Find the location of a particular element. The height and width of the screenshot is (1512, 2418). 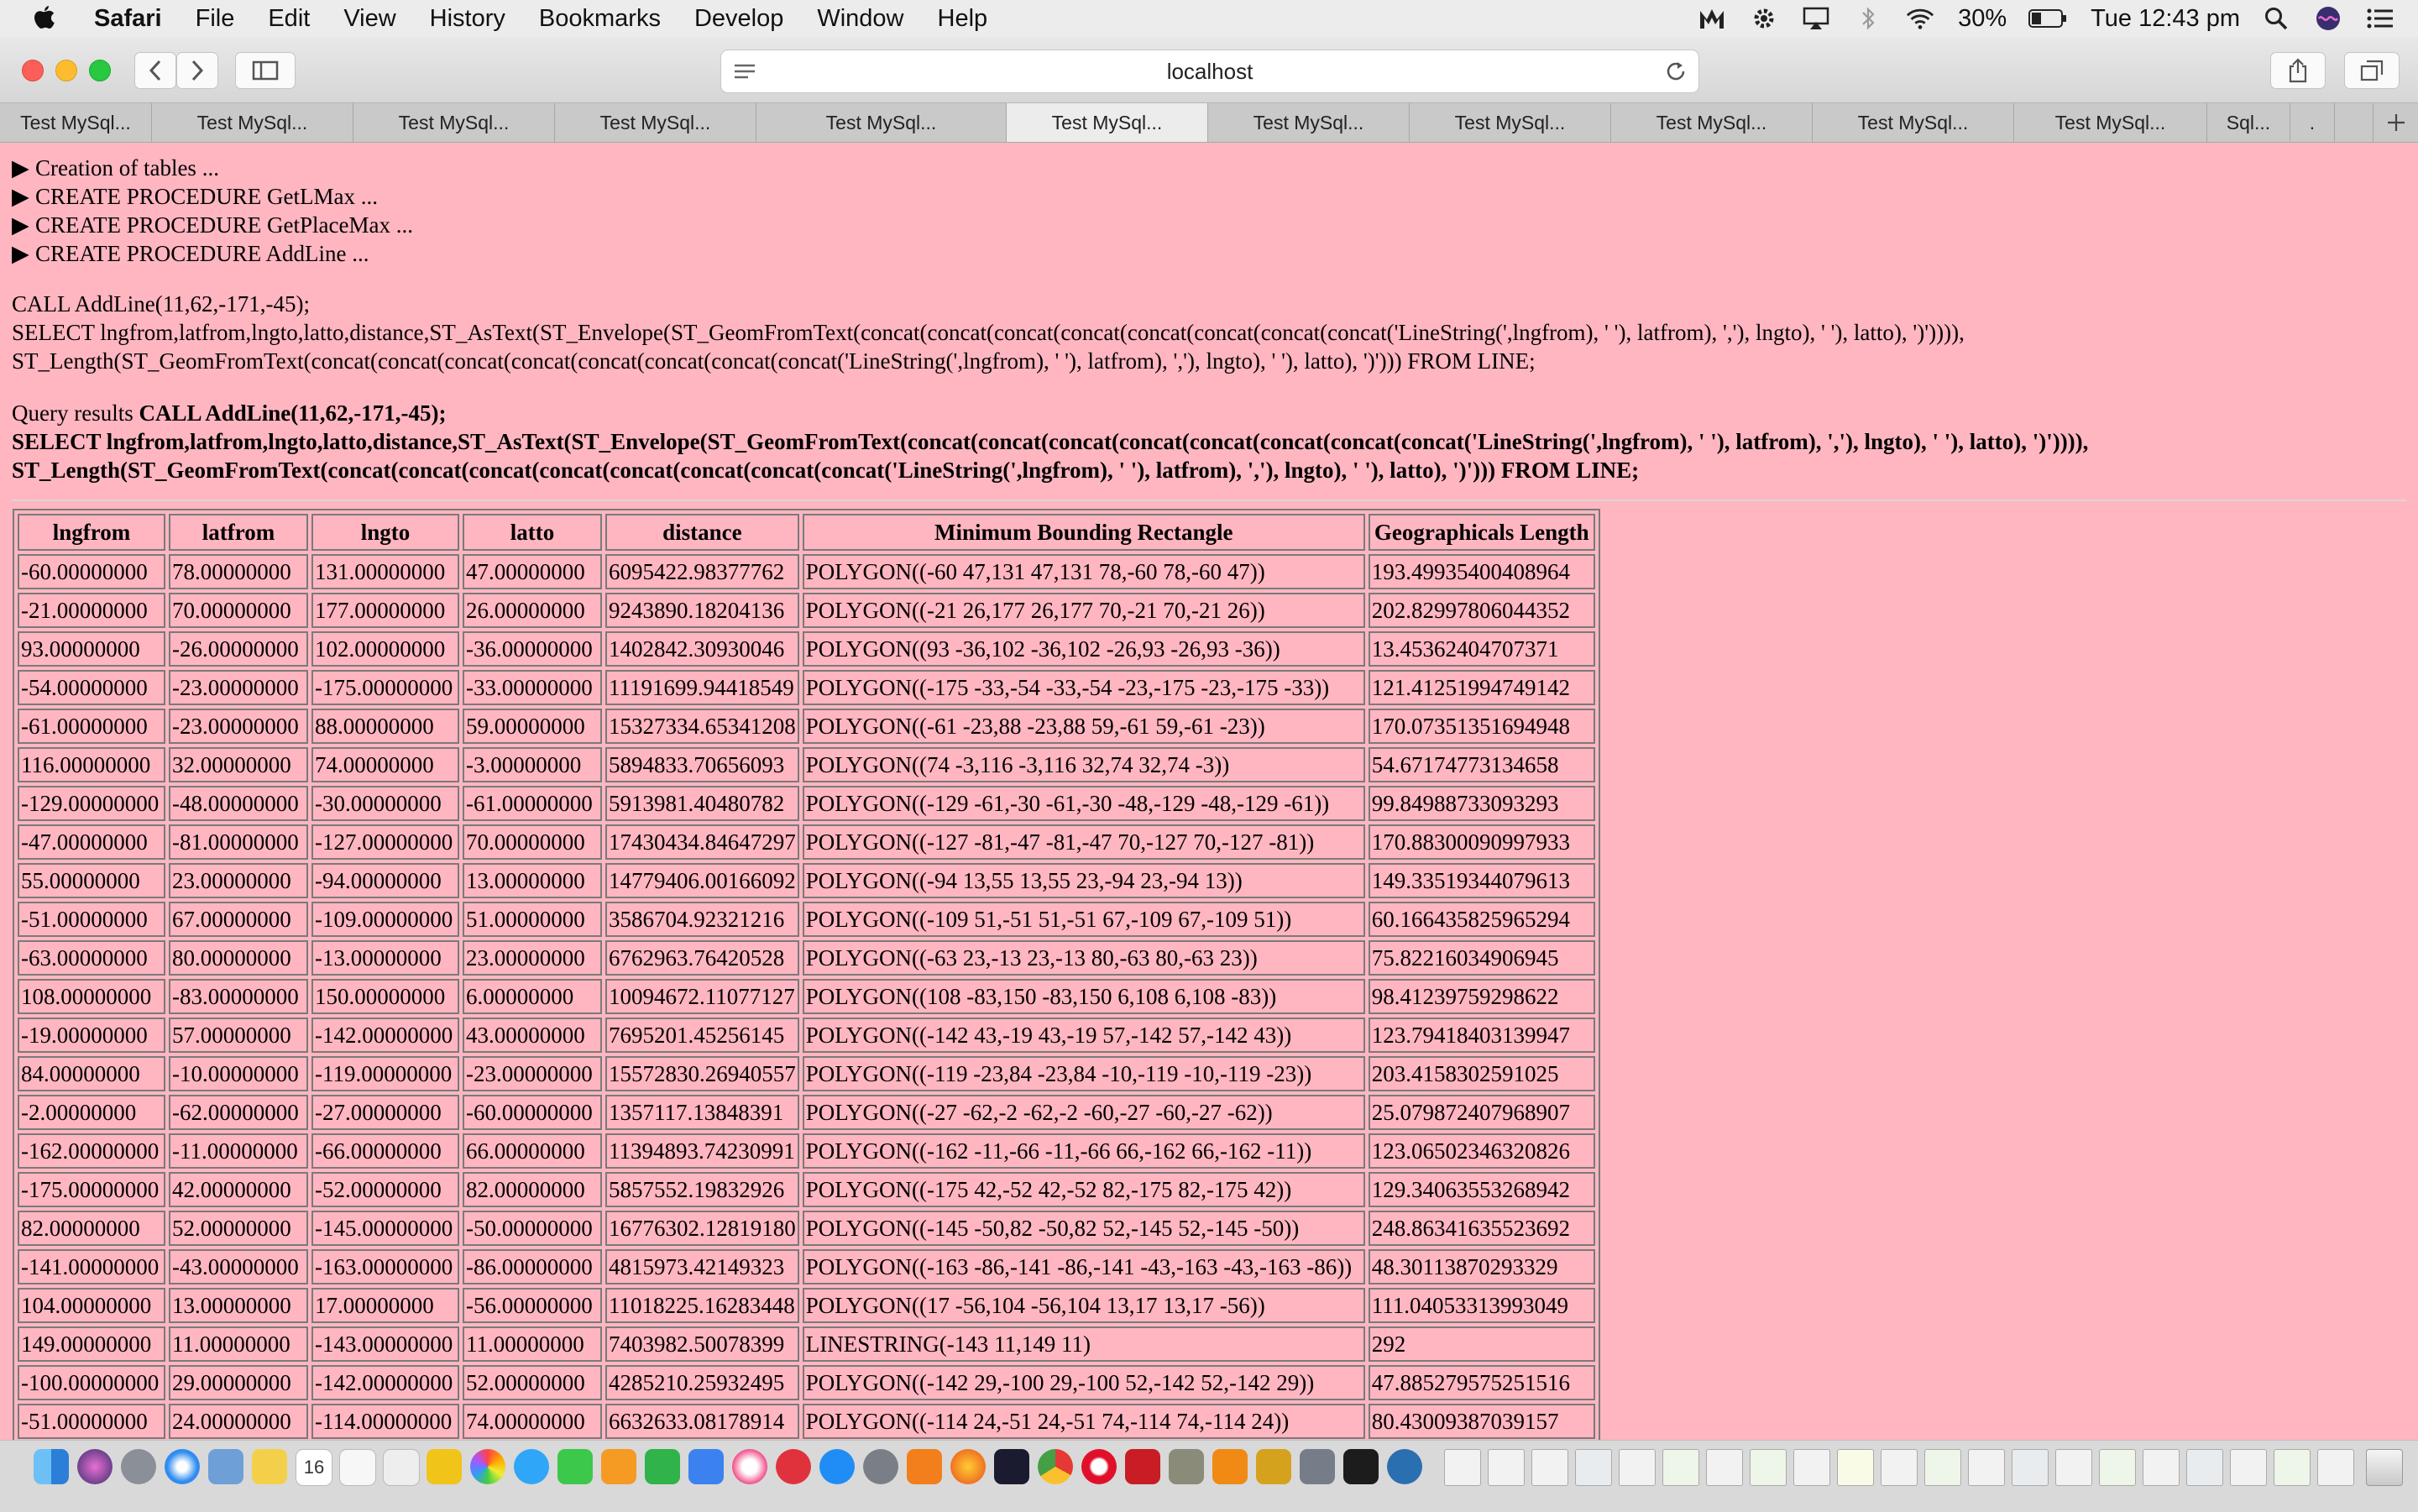

wifi-icon is located at coordinates (1920, 18).